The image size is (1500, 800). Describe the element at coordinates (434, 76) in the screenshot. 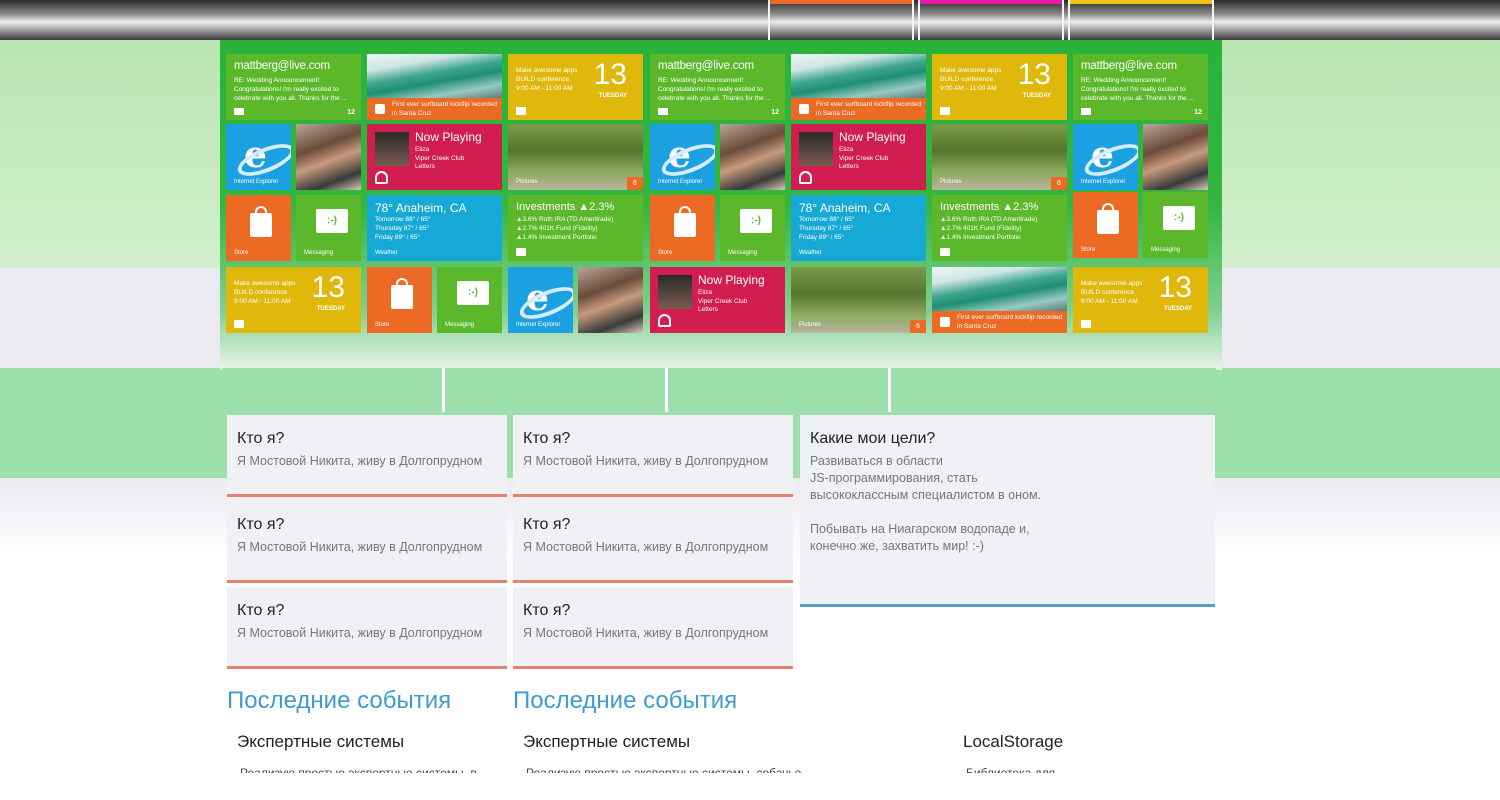

I see `surf-photo` at that location.